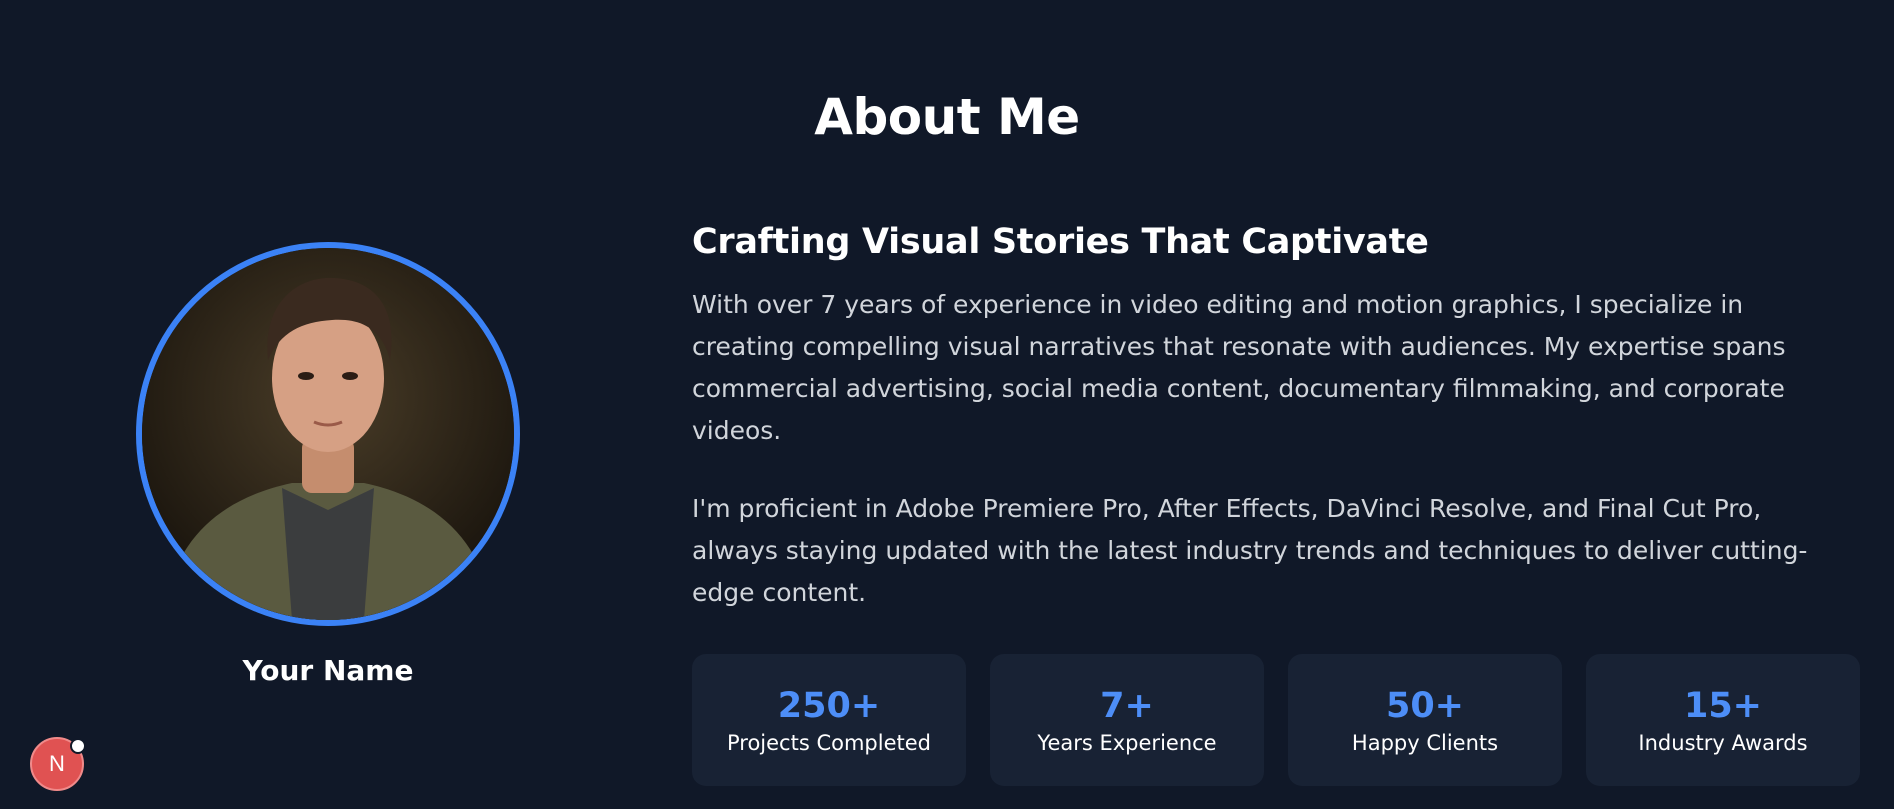 This screenshot has width=1894, height=809. I want to click on stat-value: 50+, so click(1425, 706).